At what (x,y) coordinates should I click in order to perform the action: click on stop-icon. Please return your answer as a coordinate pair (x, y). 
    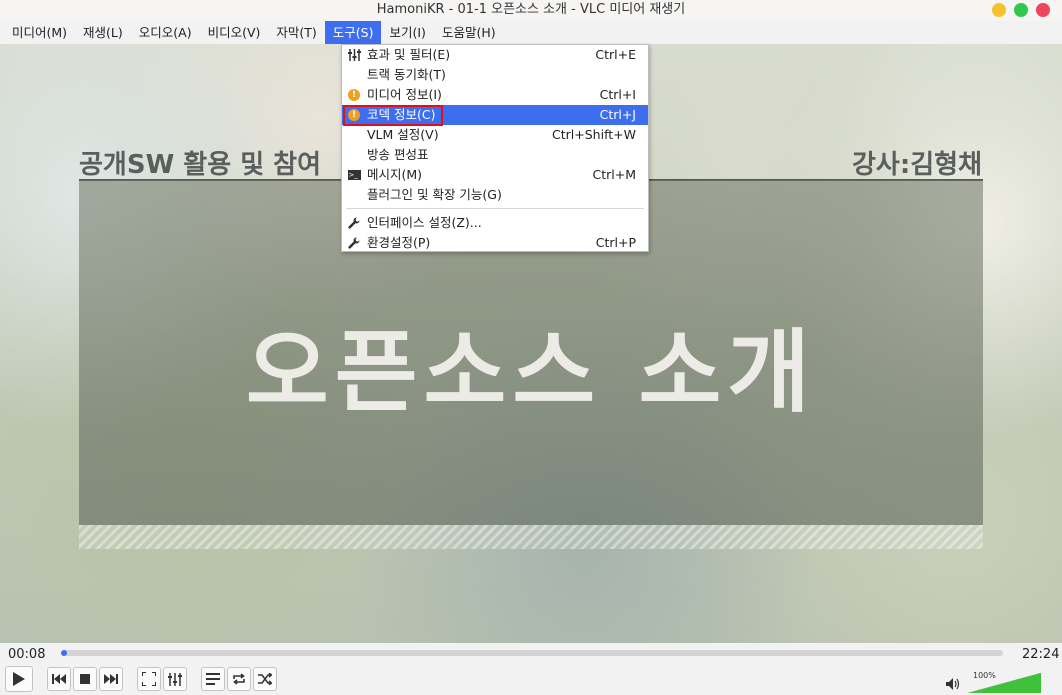
    Looking at the image, I should click on (85, 679).